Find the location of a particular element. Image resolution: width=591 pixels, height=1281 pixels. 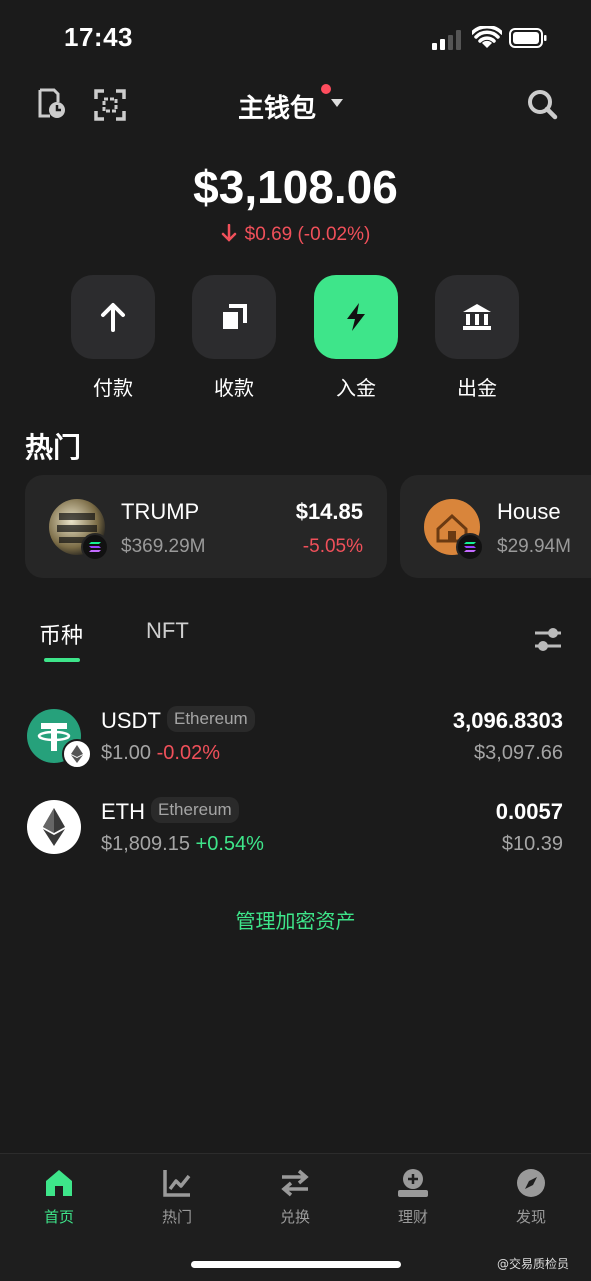

deposit-label: 入金 is located at coordinates (356, 388).